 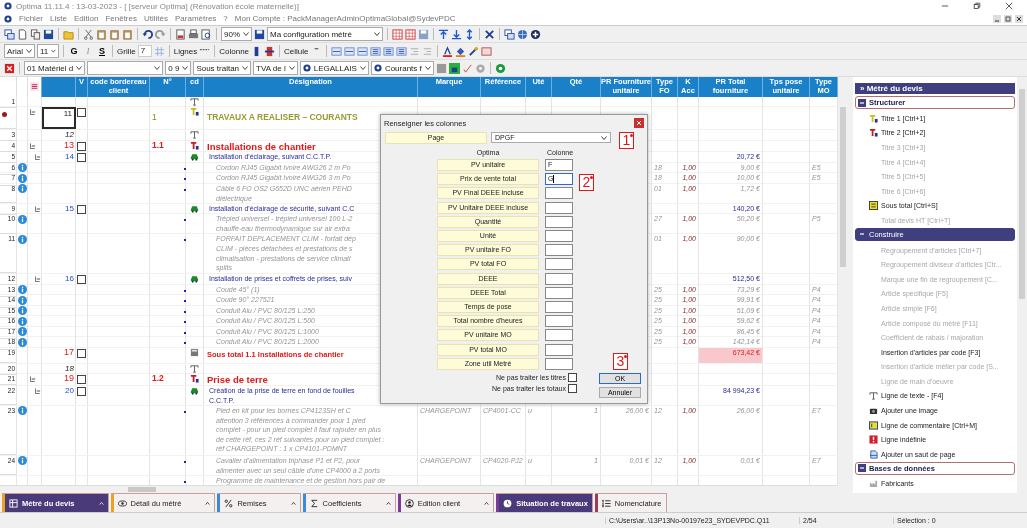 I want to click on indent-icon, so click(x=427, y=51).